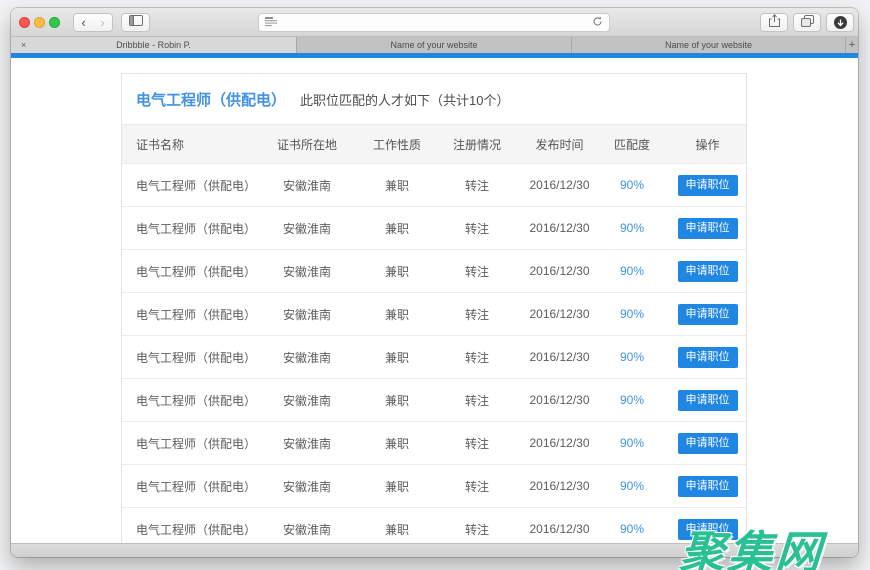 The width and height of the screenshot is (870, 570). What do you see at coordinates (707, 144) in the screenshot?
I see `col-header-action: 操作` at bounding box center [707, 144].